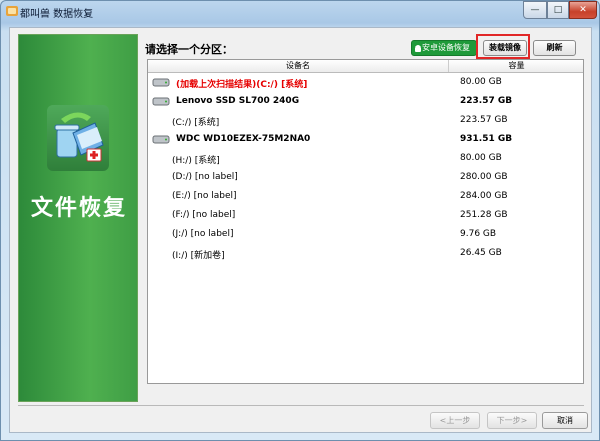 This screenshot has height=441, width=600. I want to click on next-step-button: 下一步>, so click(512, 420).